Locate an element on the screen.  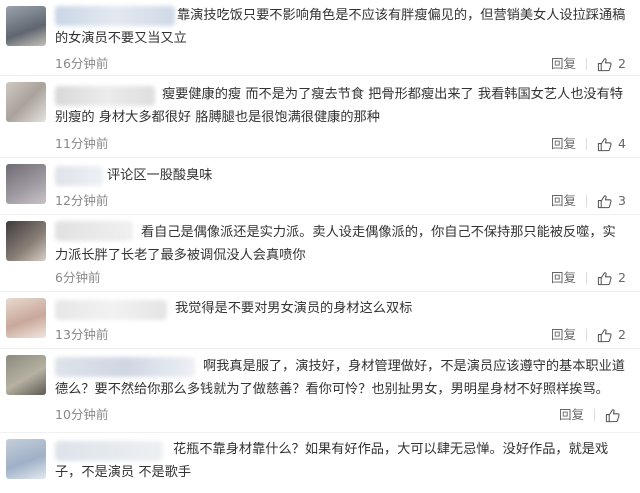
comment-actions: 回复 is located at coordinates (592, 415).